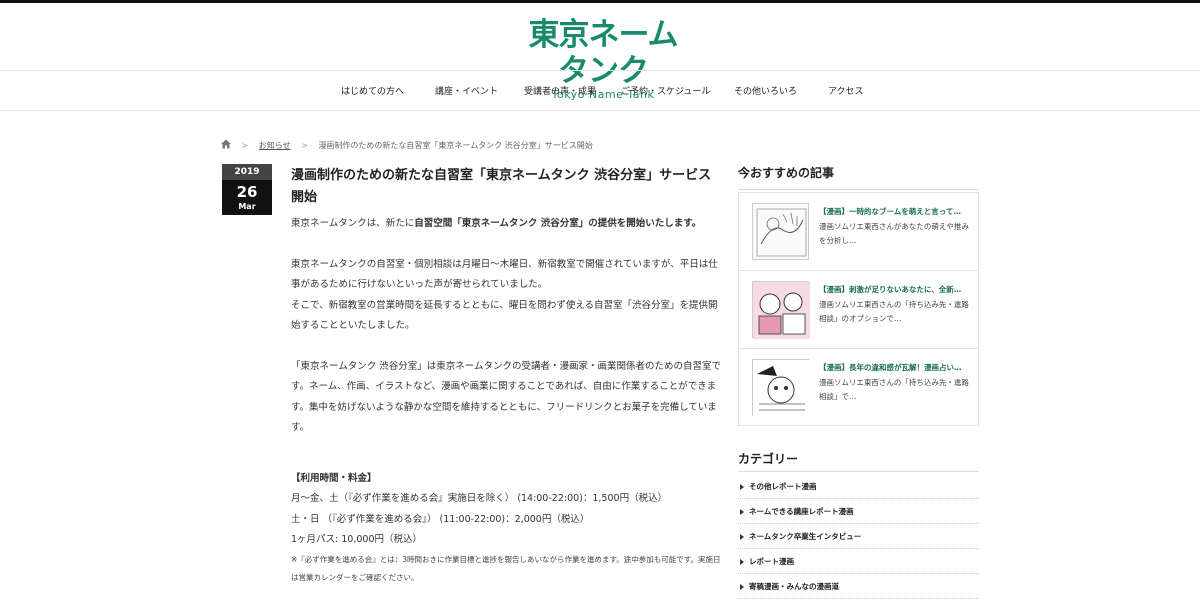 This screenshot has width=1200, height=607. What do you see at coordinates (501, 186) in the screenshot?
I see `article-title: 漫画制作のための新たな自習室「東京ネームタンク 渋谷分室」サービス開始` at bounding box center [501, 186].